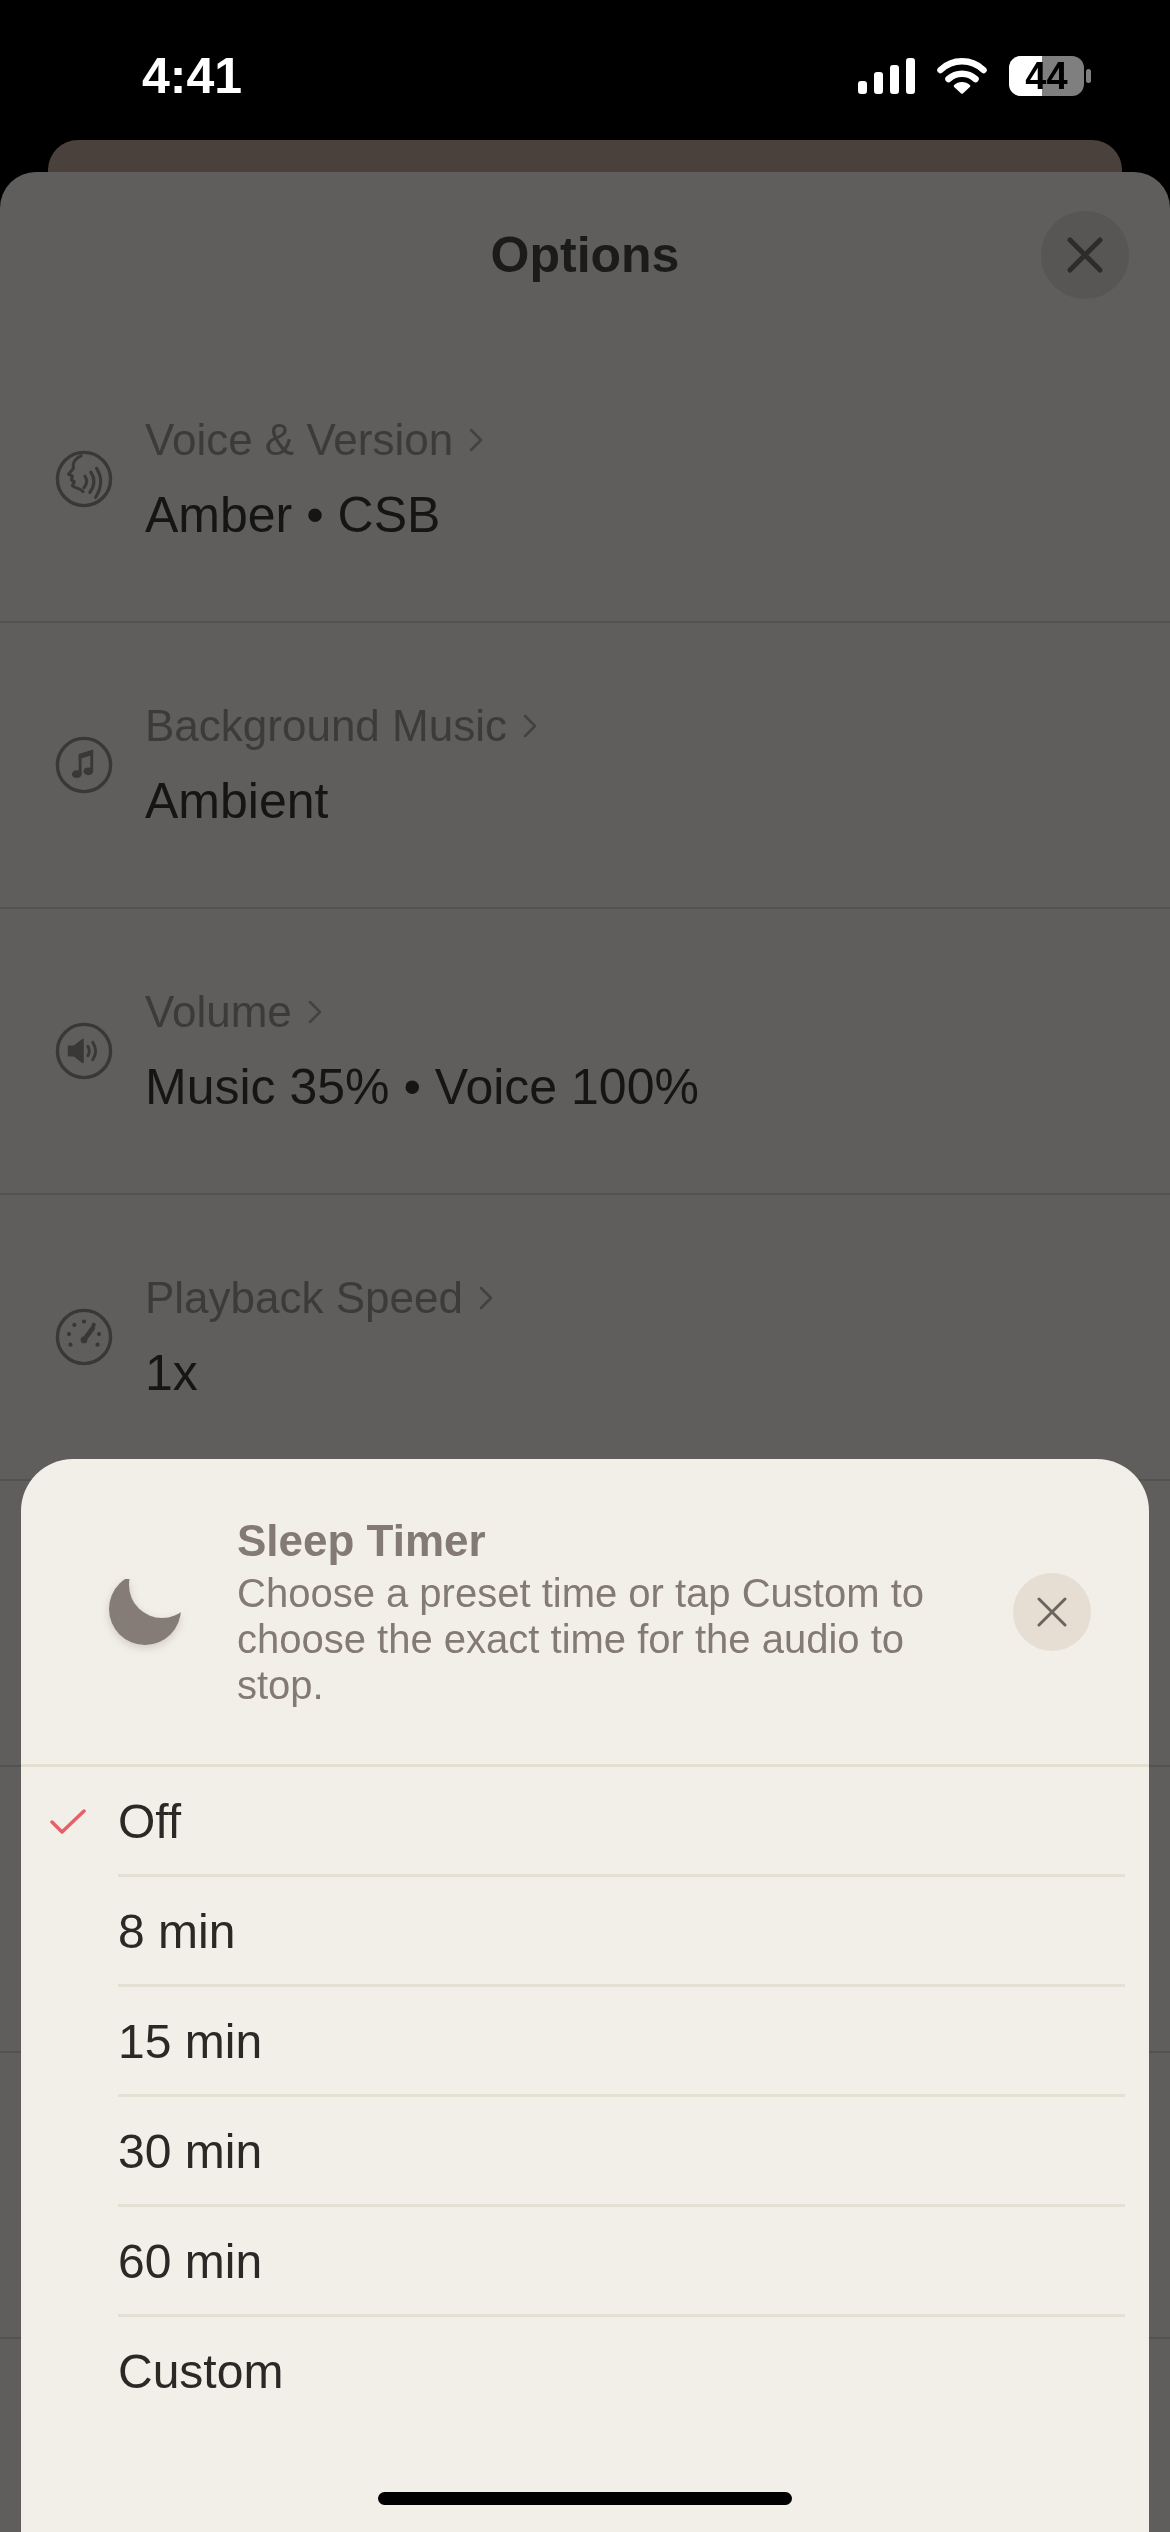 This screenshot has height=2532, width=1170. Describe the element at coordinates (573, 2262) in the screenshot. I see `timer-option: 60 min` at that location.